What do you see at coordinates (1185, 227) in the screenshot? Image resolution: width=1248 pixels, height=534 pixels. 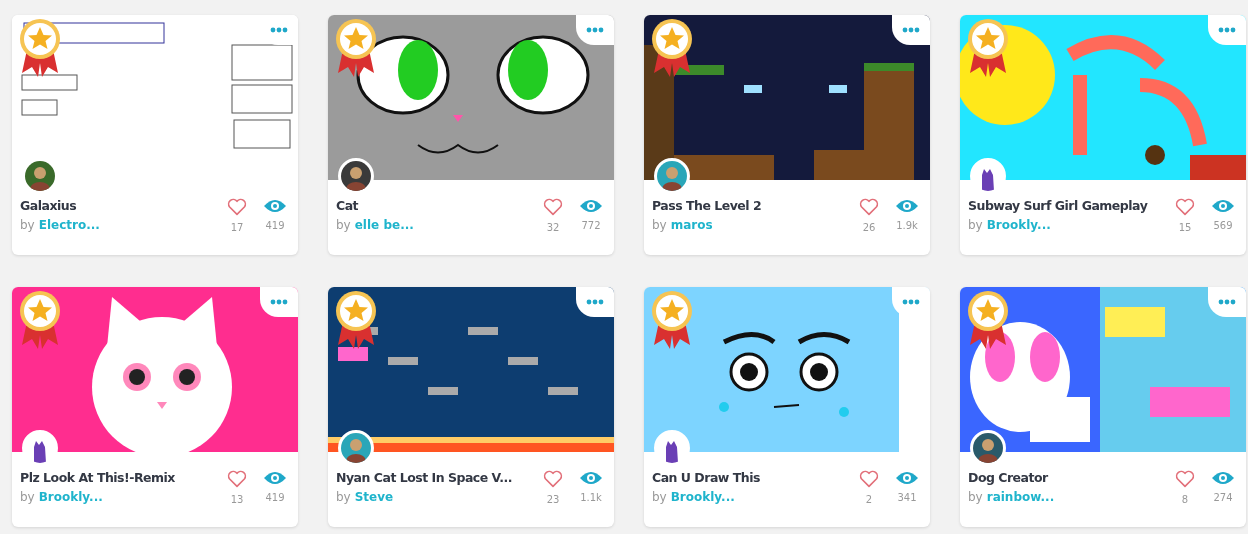 I see `like-count: 15` at bounding box center [1185, 227].